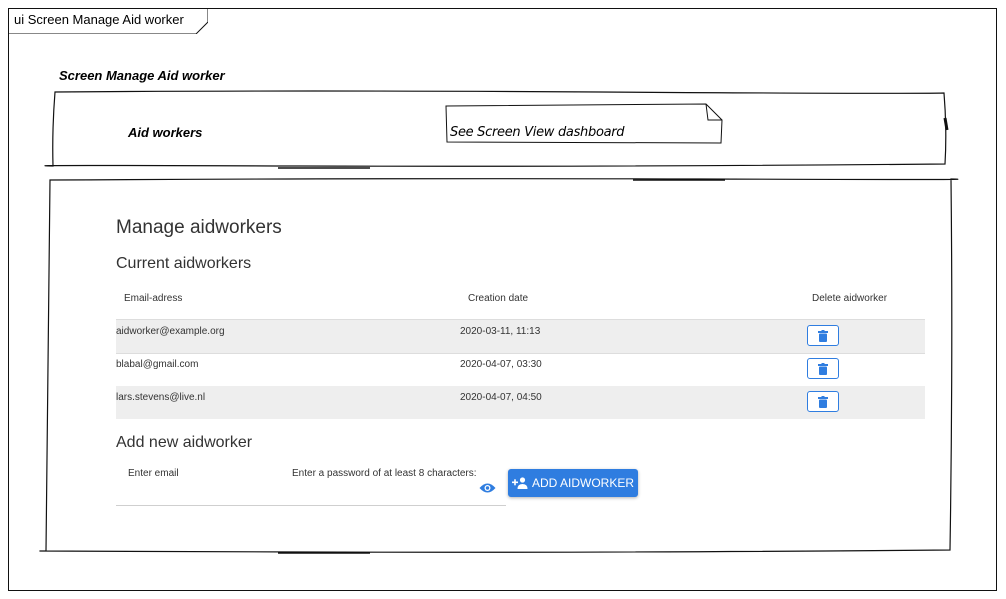 The height and width of the screenshot is (599, 1006). Describe the element at coordinates (498, 298) in the screenshot. I see `column-header-date: Creation date` at that location.